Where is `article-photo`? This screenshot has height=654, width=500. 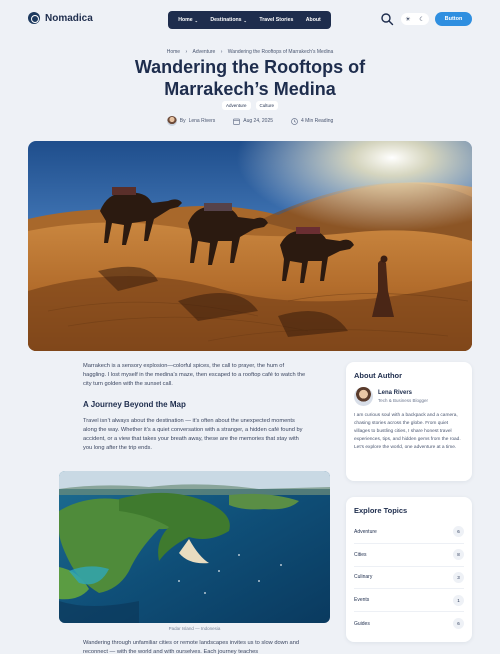 article-photo is located at coordinates (194, 547).